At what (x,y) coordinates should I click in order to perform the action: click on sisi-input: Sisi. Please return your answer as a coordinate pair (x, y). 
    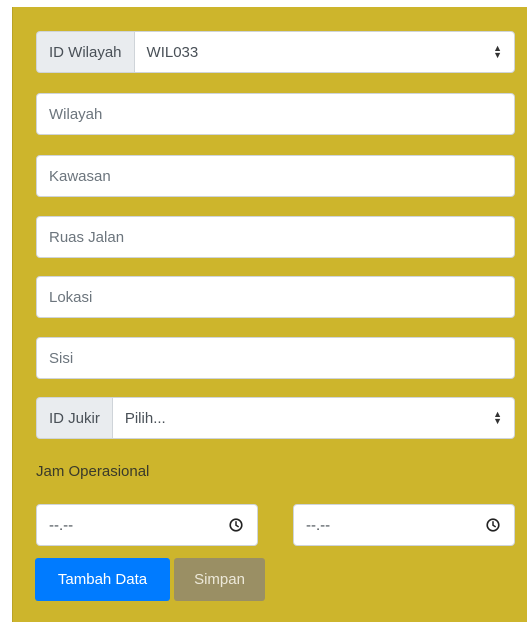
    Looking at the image, I should click on (275, 358).